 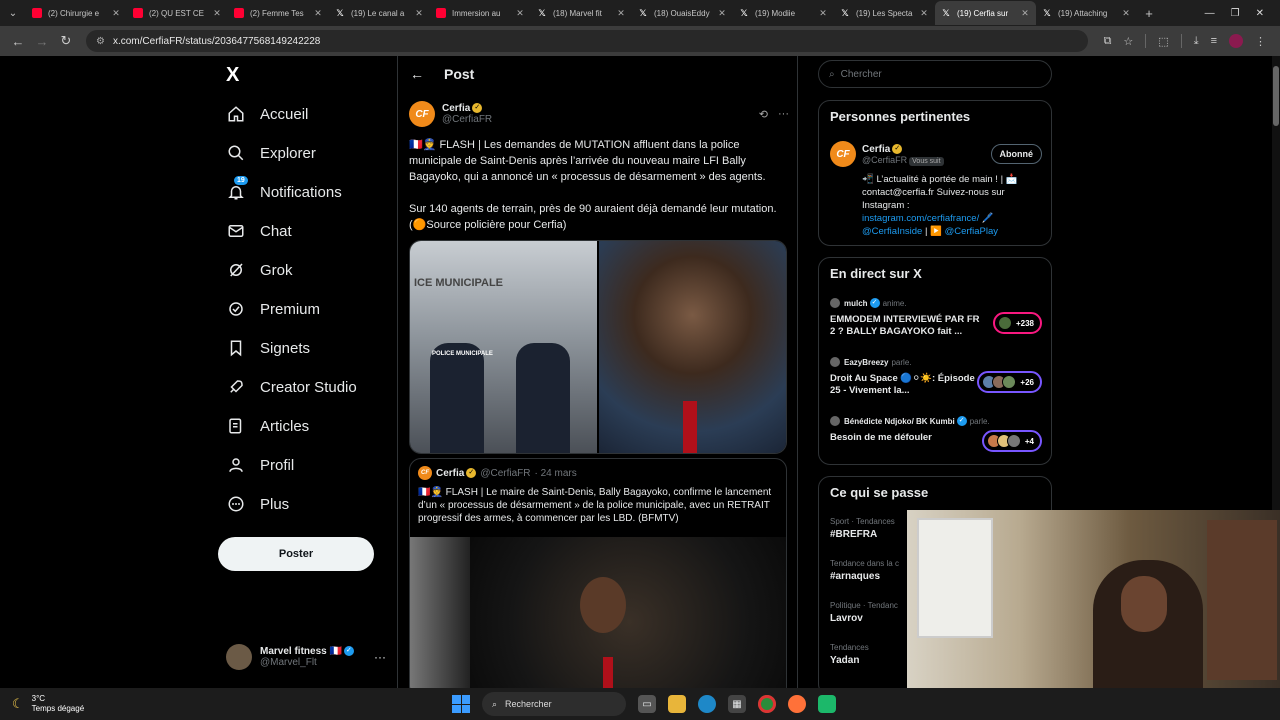 What do you see at coordinates (268, 348) in the screenshot?
I see `sidebar-item-signets: Signets` at bounding box center [268, 348].